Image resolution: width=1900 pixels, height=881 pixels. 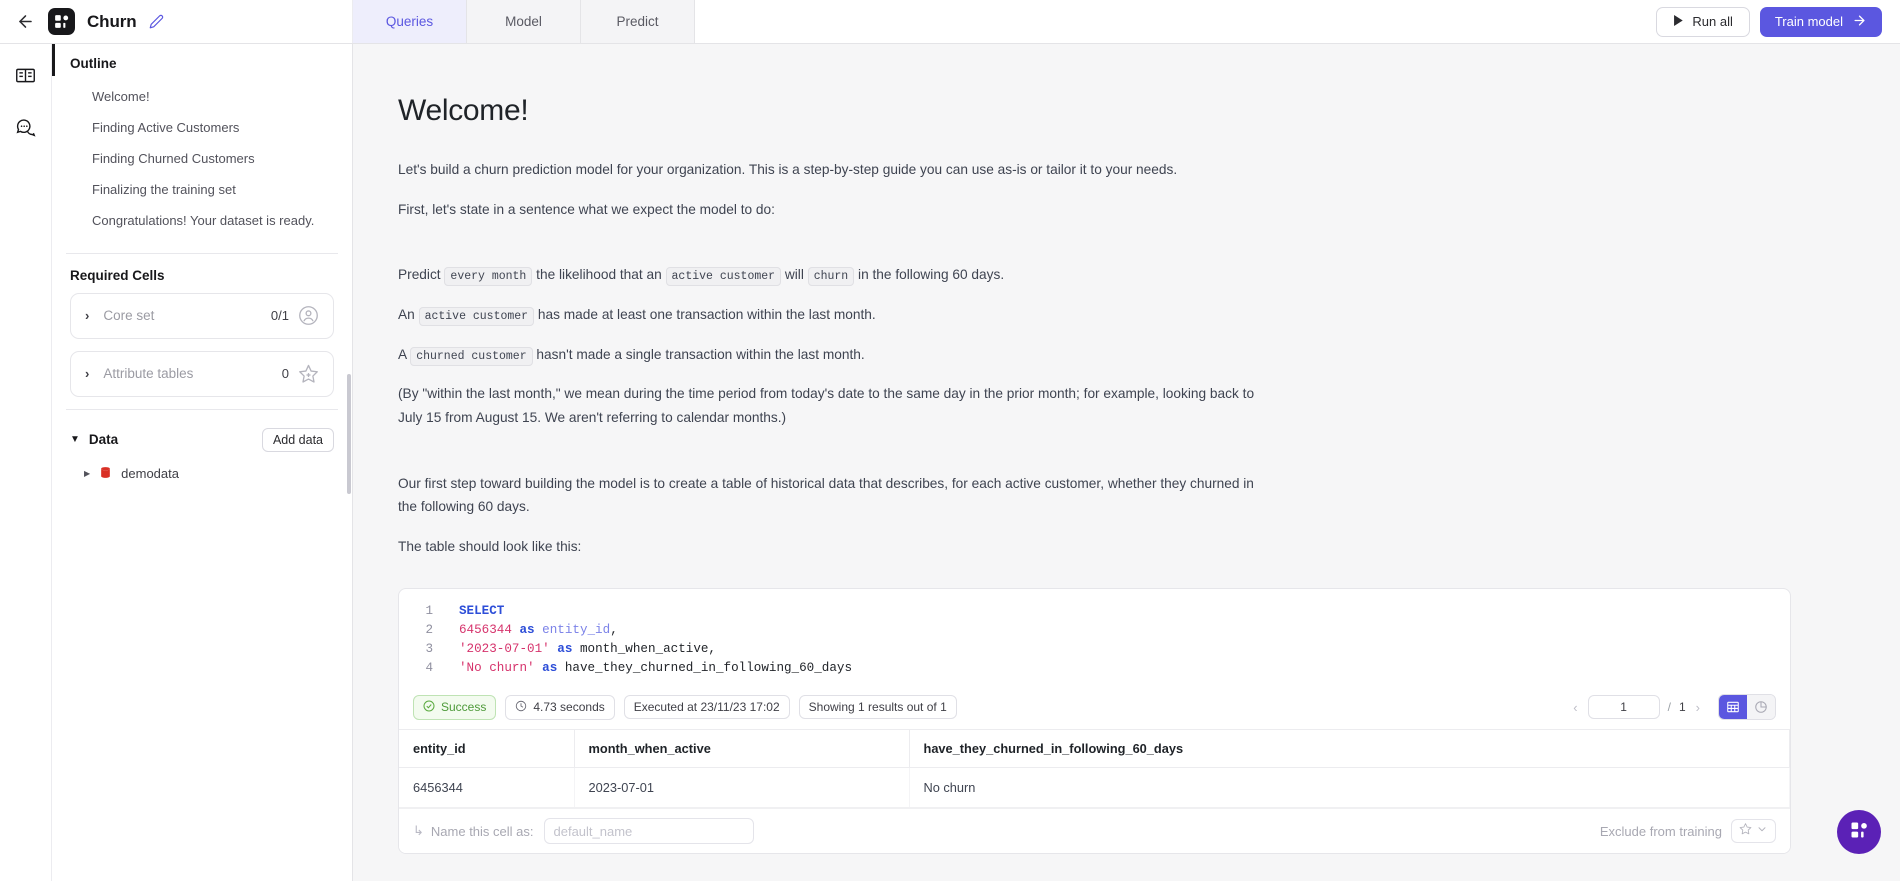 What do you see at coordinates (202, 96) in the screenshot?
I see `sidebar-item-welcome: Welcome!` at bounding box center [202, 96].